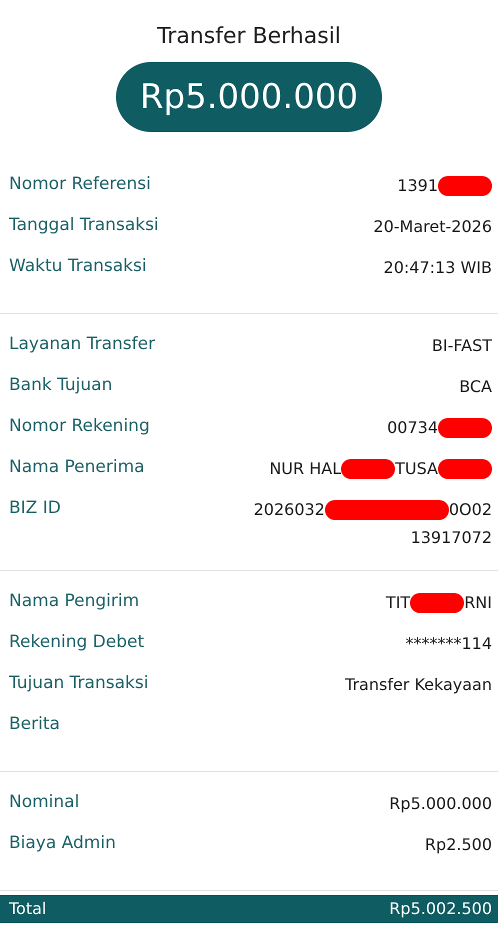  Describe the element at coordinates (82, 344) in the screenshot. I see `field-label: Layanan Transfer` at that location.